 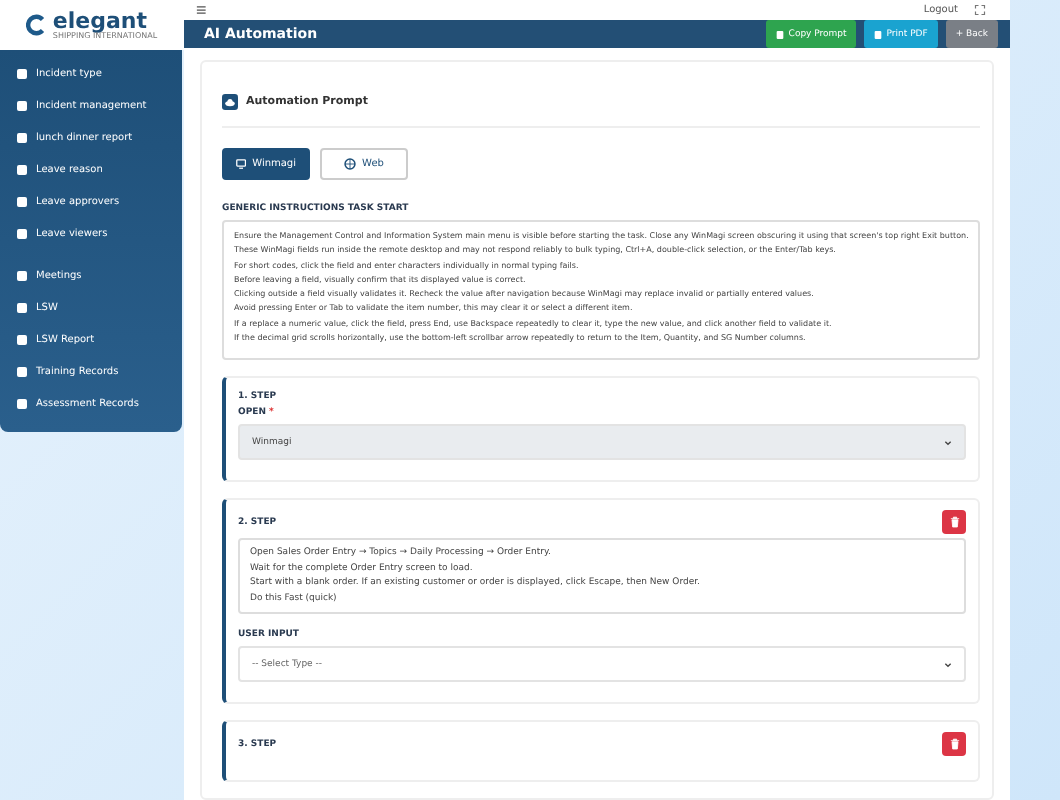 What do you see at coordinates (201, 10) in the screenshot?
I see `menu-button: ≡` at bounding box center [201, 10].